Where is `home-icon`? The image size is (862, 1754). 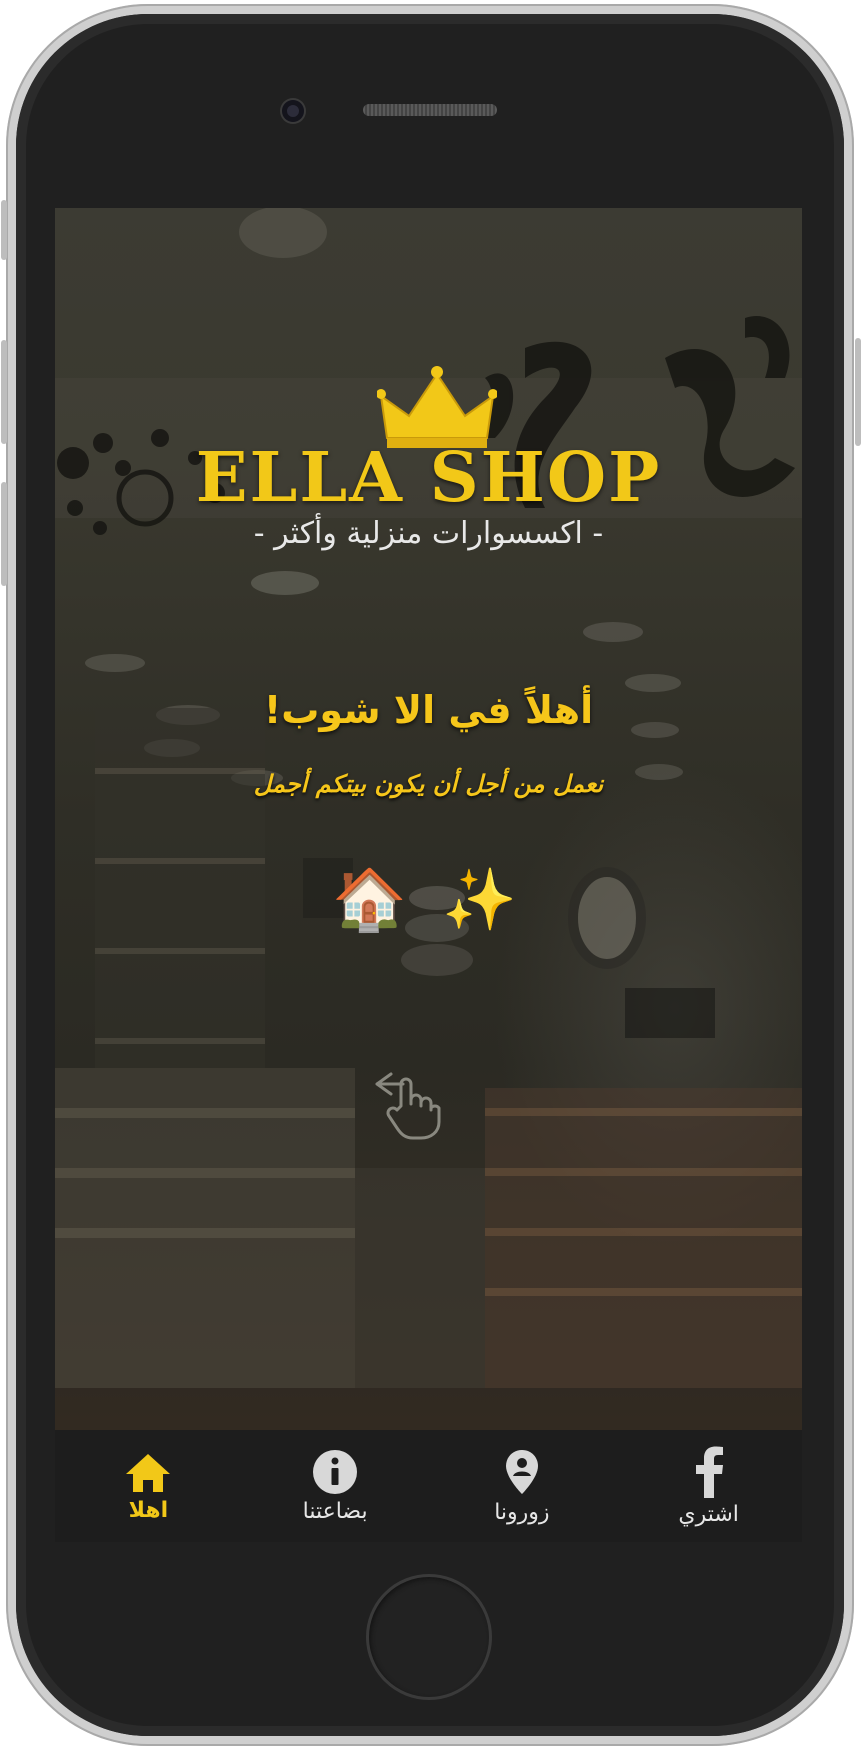
home-icon is located at coordinates (148, 1472).